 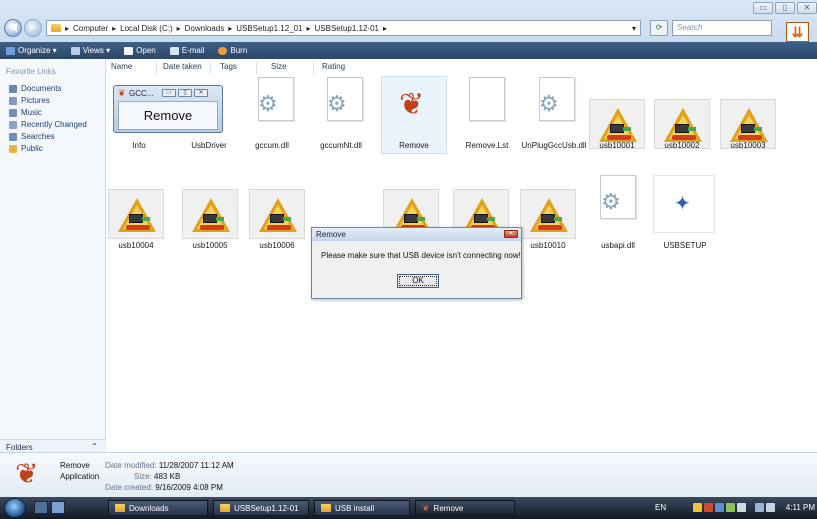 What do you see at coordinates (682, 117) in the screenshot?
I see `file-item-usb10002: usb10002` at bounding box center [682, 117].